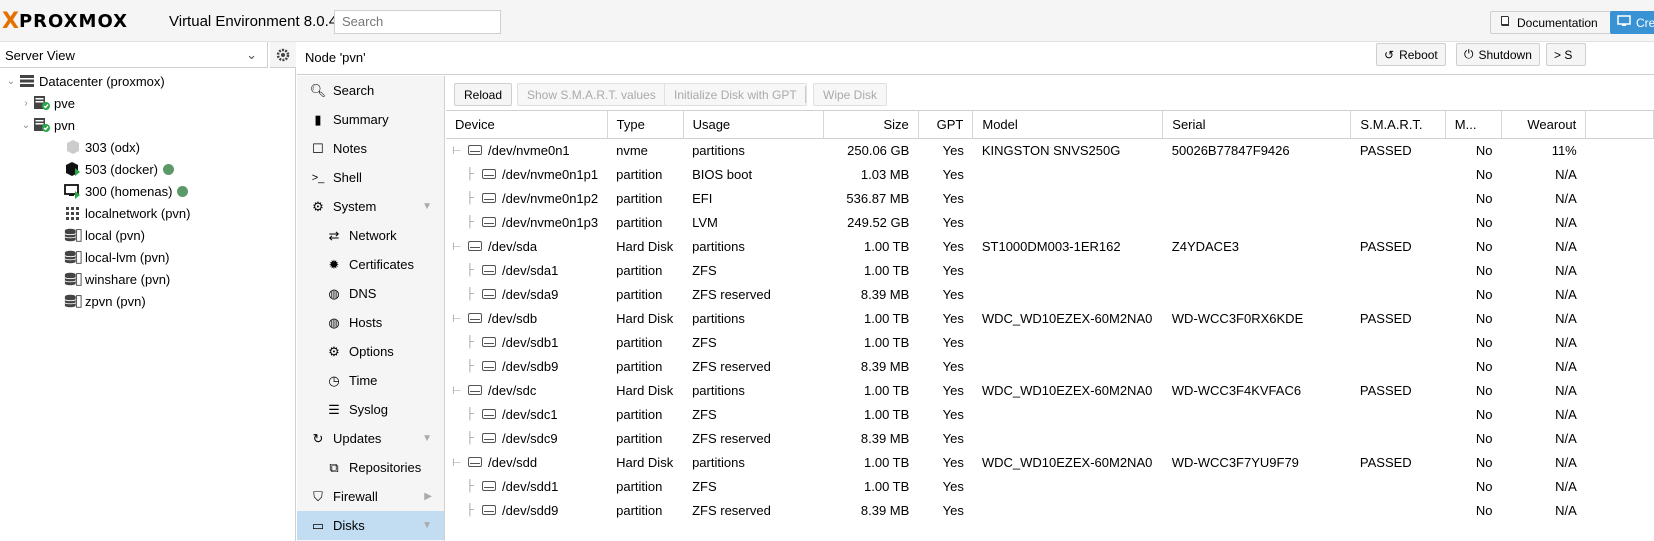 Image resolution: width=1654 pixels, height=541 pixels. Describe the element at coordinates (373, 235) in the screenshot. I see `nav-item-label: Network` at that location.